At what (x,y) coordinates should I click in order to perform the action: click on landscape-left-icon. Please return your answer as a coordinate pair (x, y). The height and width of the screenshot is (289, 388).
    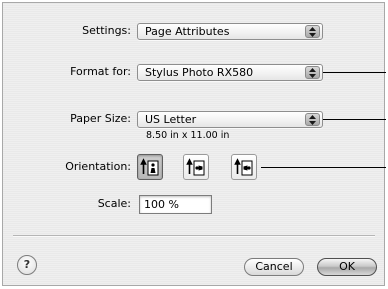
    Looking at the image, I should click on (195, 167).